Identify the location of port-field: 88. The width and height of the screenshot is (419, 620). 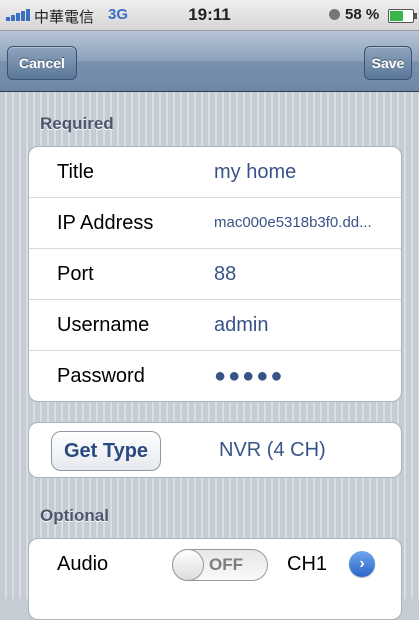
(225, 274).